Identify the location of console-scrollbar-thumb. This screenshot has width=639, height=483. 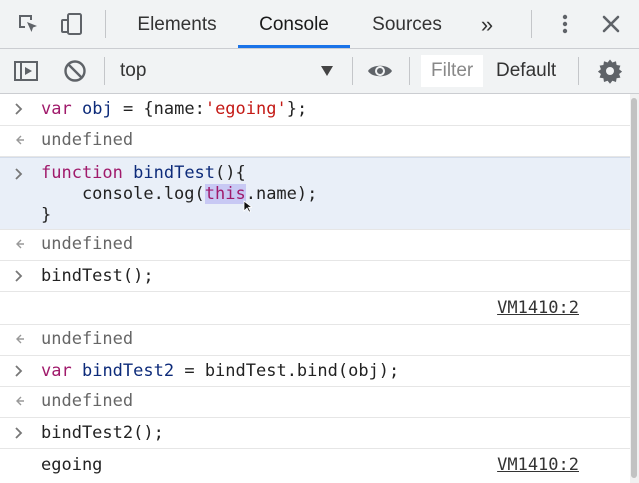
(634, 288).